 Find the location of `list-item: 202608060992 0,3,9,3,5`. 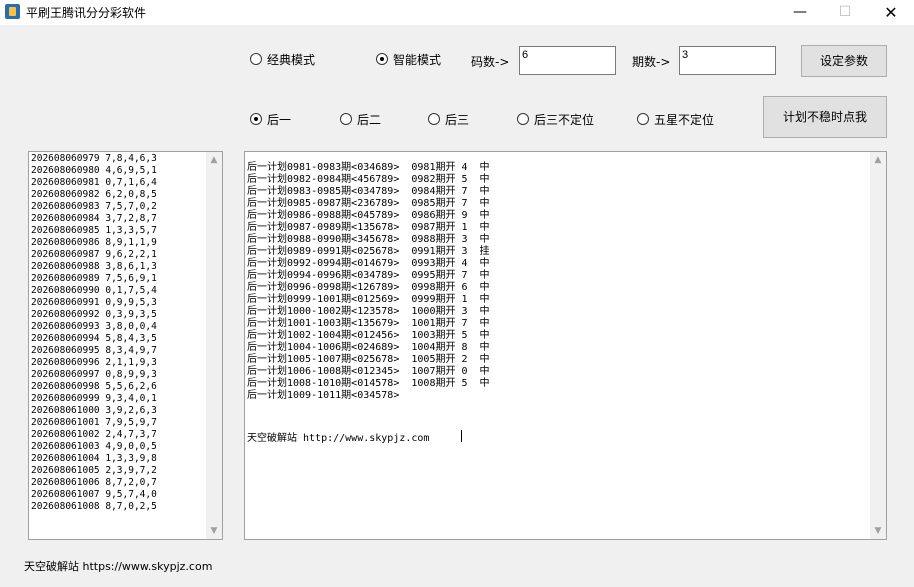

list-item: 202608060992 0,3,9,3,5 is located at coordinates (94, 314).